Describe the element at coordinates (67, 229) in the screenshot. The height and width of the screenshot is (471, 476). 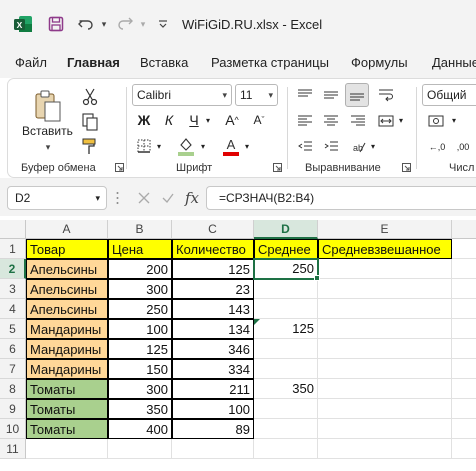
I see `column-header-a: A` at that location.